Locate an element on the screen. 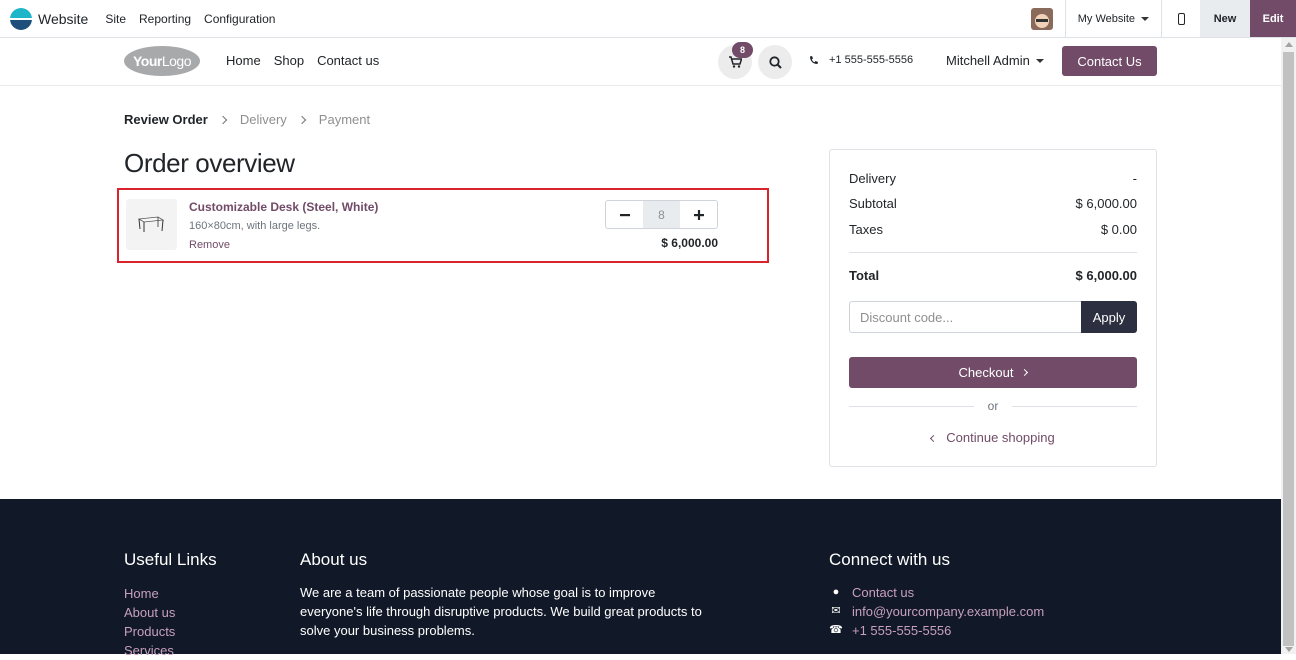 The height and width of the screenshot is (660, 1296). step-review-order: Review Order is located at coordinates (166, 119).